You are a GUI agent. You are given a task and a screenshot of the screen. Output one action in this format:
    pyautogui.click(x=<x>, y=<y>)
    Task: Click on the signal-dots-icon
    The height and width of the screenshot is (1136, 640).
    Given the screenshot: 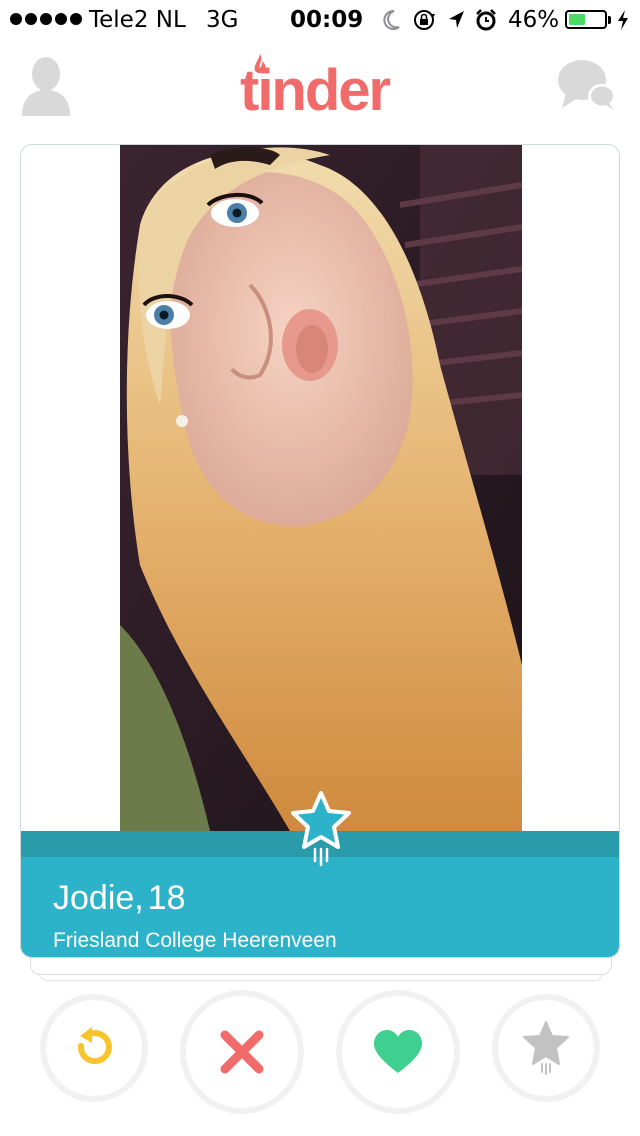 What is the action you would take?
    pyautogui.click(x=46, y=19)
    